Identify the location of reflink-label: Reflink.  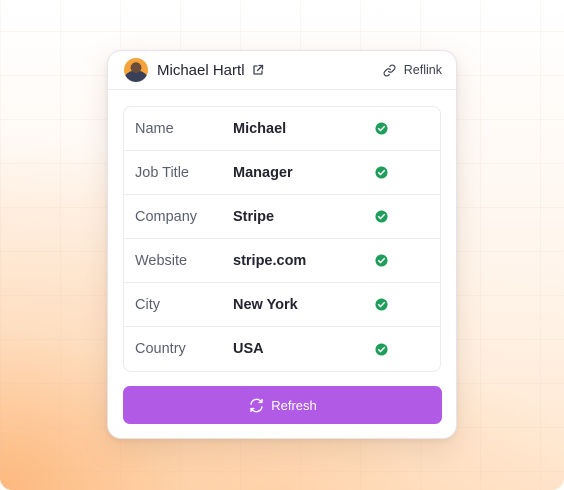
(422, 70).